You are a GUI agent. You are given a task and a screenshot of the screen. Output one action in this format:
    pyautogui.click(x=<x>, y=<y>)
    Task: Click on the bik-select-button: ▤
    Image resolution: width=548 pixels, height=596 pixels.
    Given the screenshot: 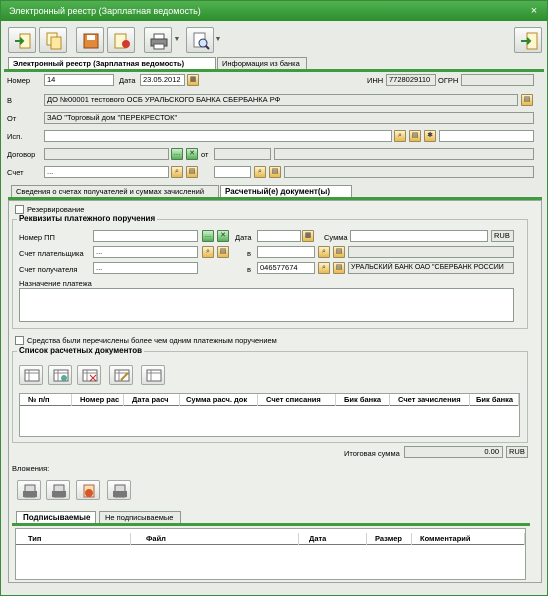 What is the action you would take?
    pyautogui.click(x=339, y=268)
    